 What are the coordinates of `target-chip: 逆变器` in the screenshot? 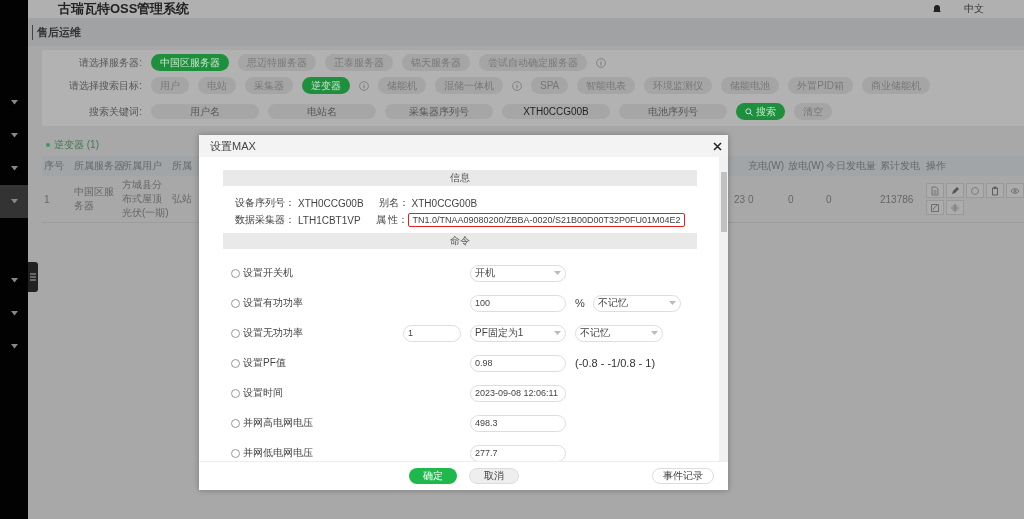 It's located at (326, 85).